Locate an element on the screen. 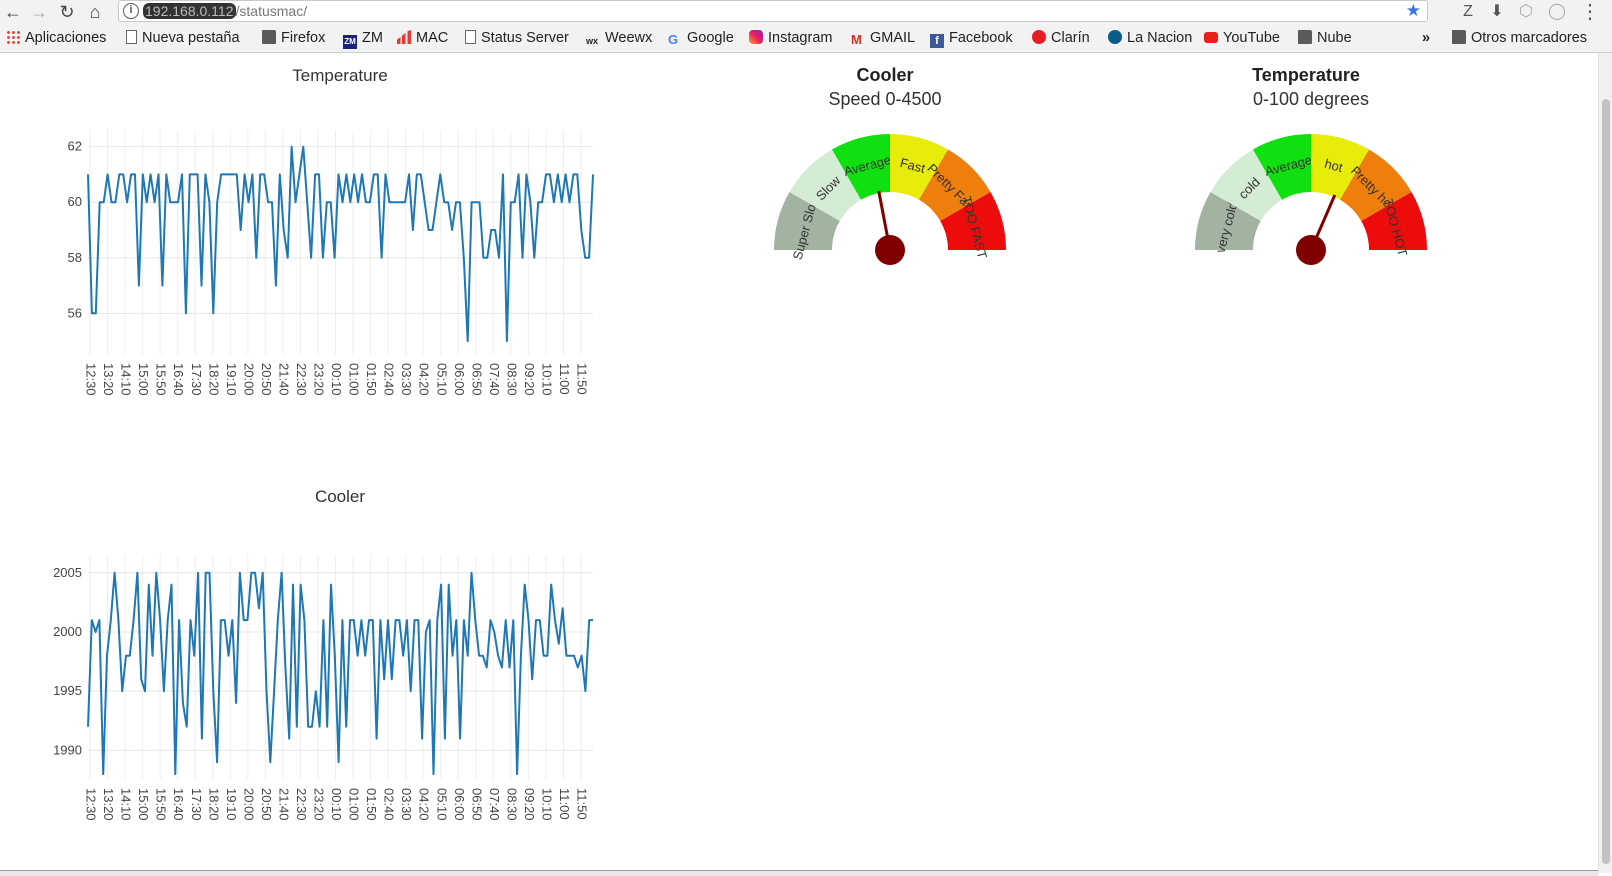  zotero-icon: Z is located at coordinates (1468, 12).